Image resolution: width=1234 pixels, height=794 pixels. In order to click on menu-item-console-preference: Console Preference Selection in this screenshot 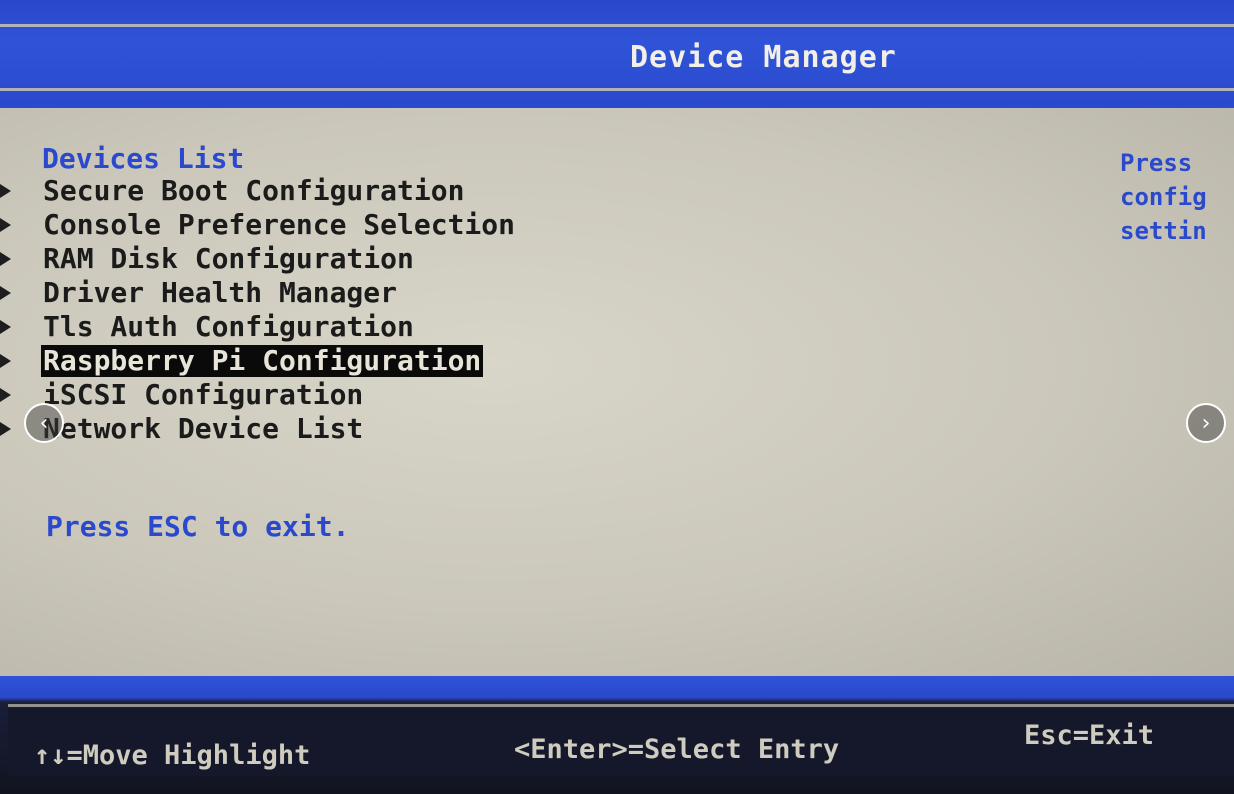, I will do `click(258, 225)`.